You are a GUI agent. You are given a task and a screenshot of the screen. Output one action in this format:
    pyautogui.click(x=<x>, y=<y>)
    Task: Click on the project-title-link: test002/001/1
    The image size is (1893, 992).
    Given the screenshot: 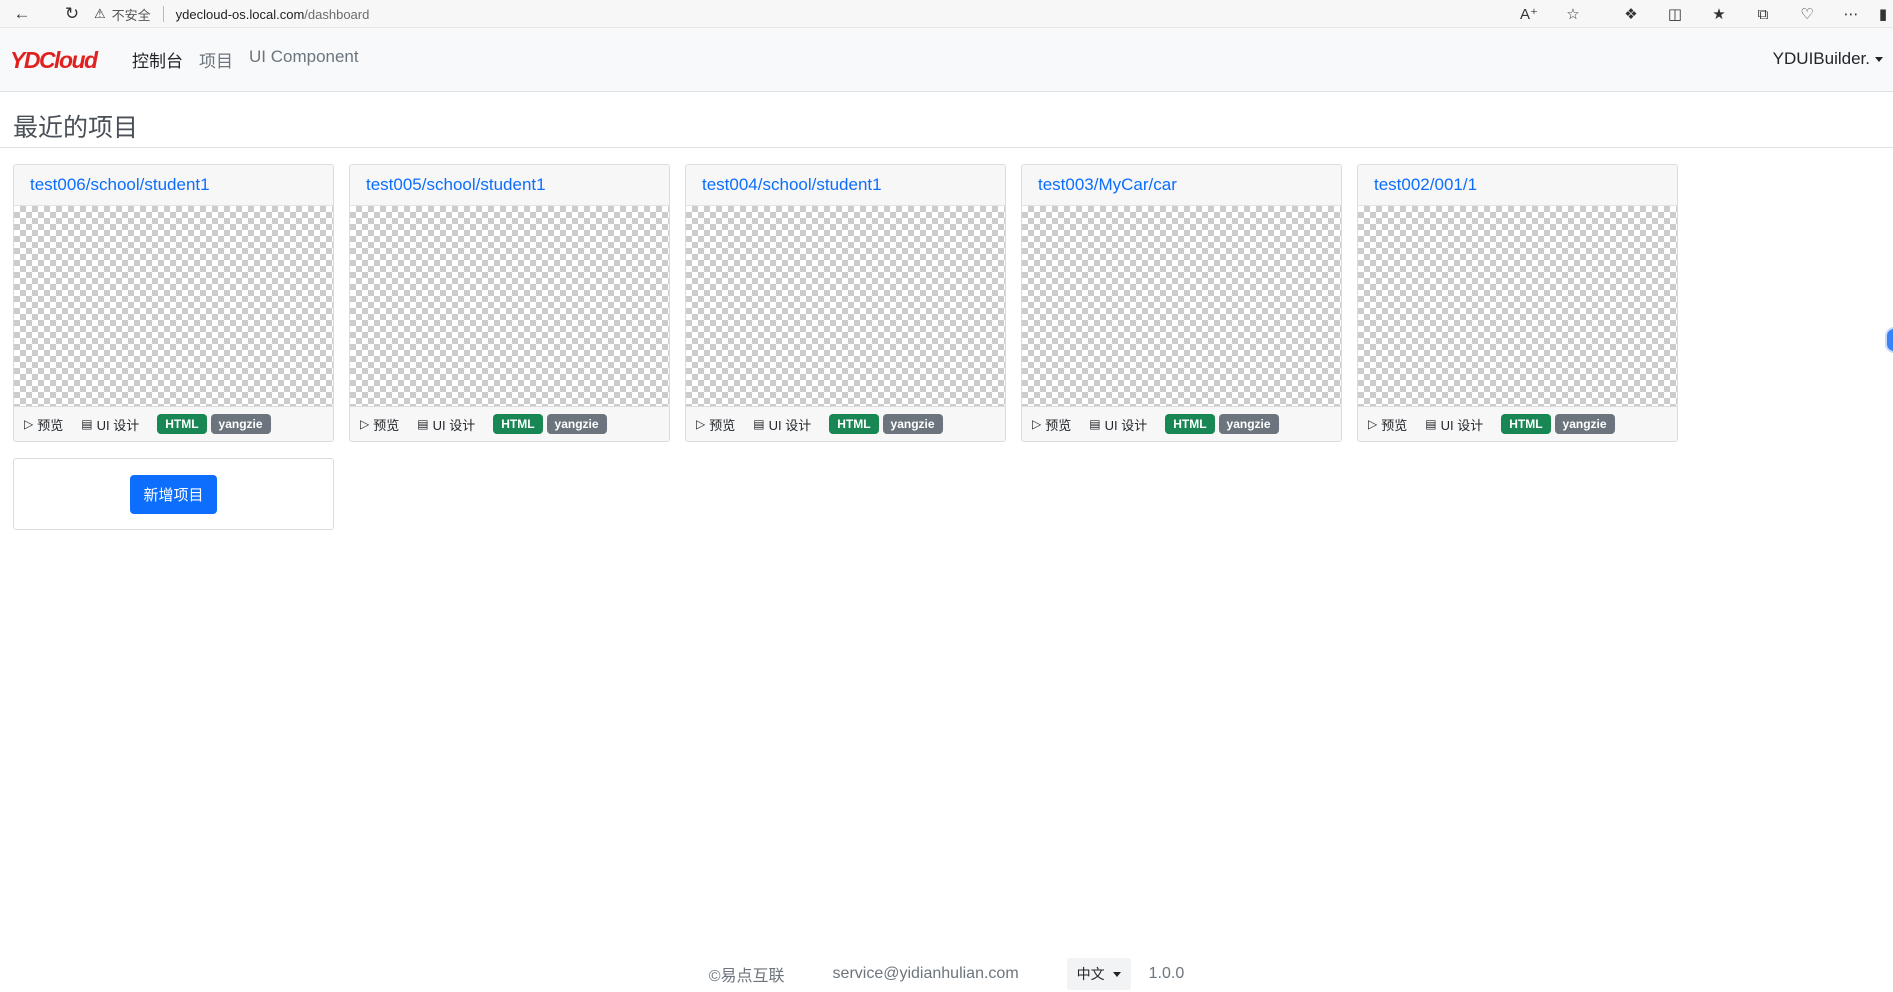 What is the action you would take?
    pyautogui.click(x=1425, y=185)
    